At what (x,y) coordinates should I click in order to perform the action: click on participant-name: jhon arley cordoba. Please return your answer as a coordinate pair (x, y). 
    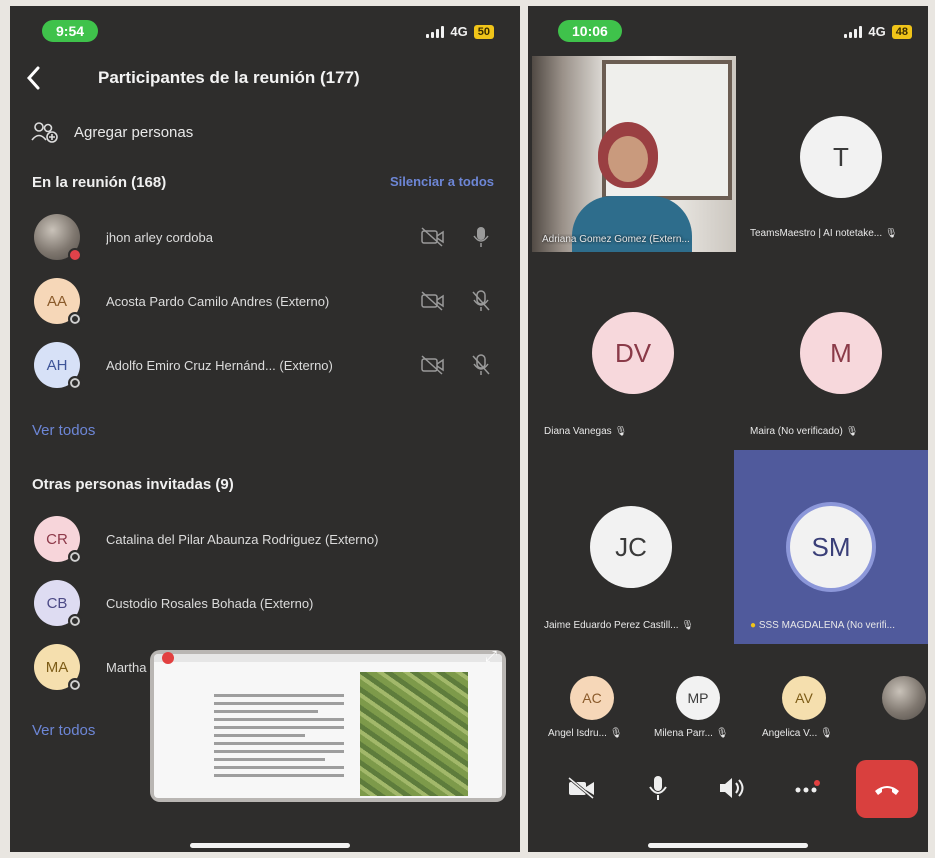
    Looking at the image, I should click on (159, 237).